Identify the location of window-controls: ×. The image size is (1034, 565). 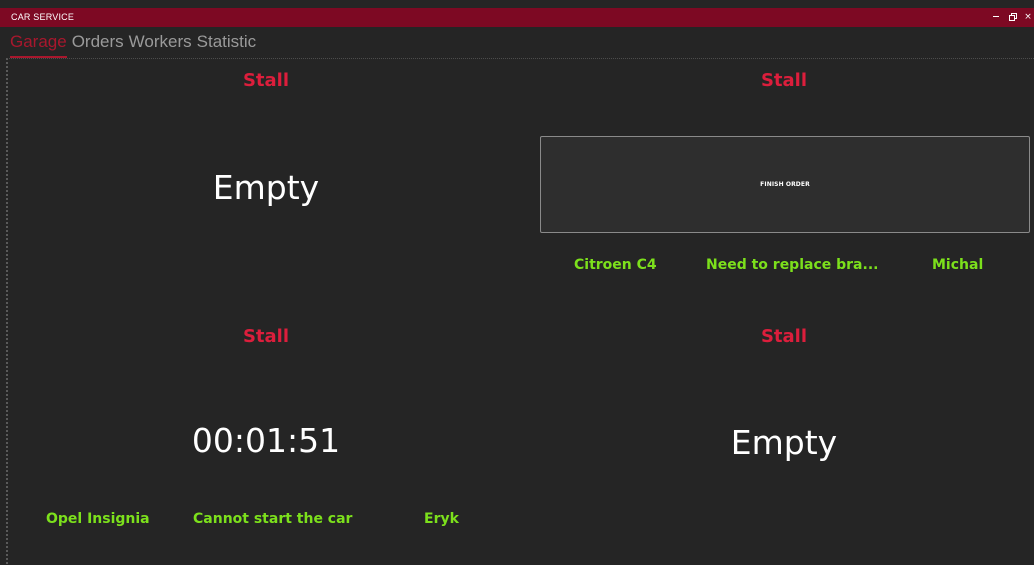
(1010, 17).